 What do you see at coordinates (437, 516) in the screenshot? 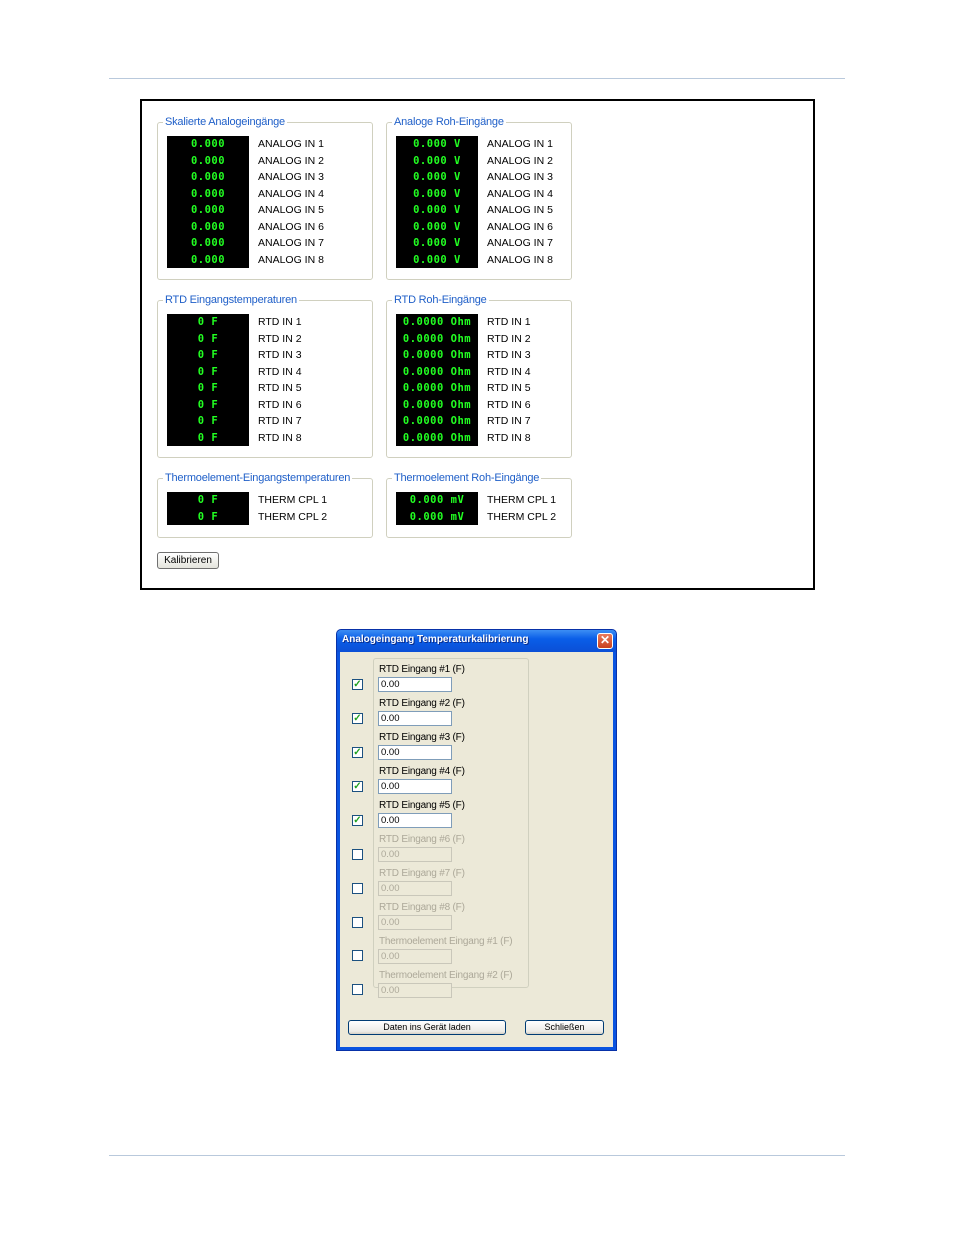
I see `lcd-value: 0.000 mV` at bounding box center [437, 516].